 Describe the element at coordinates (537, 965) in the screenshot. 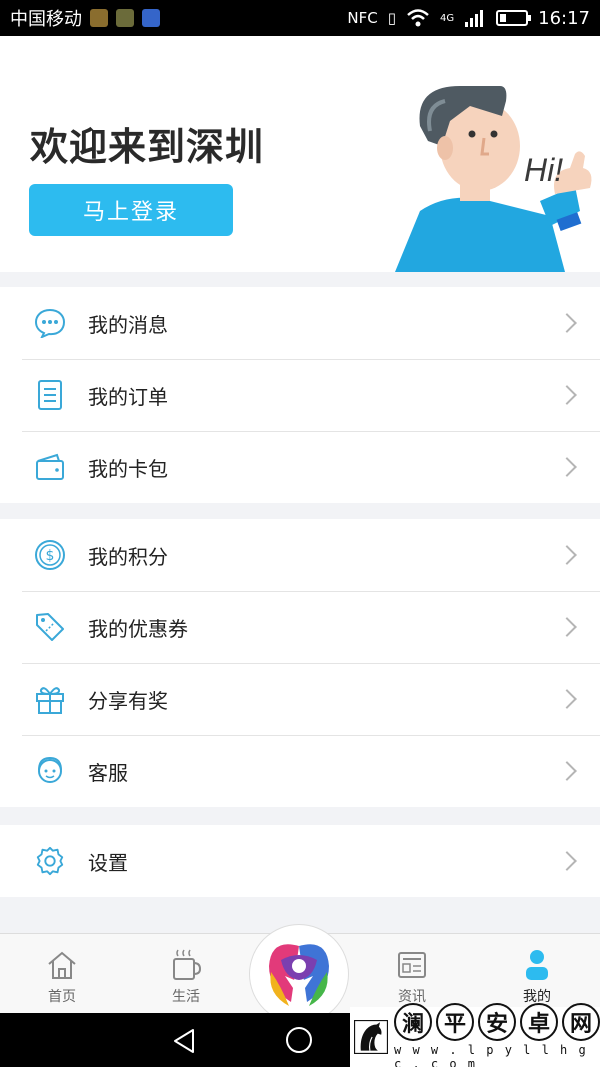

I see `user-icon` at that location.